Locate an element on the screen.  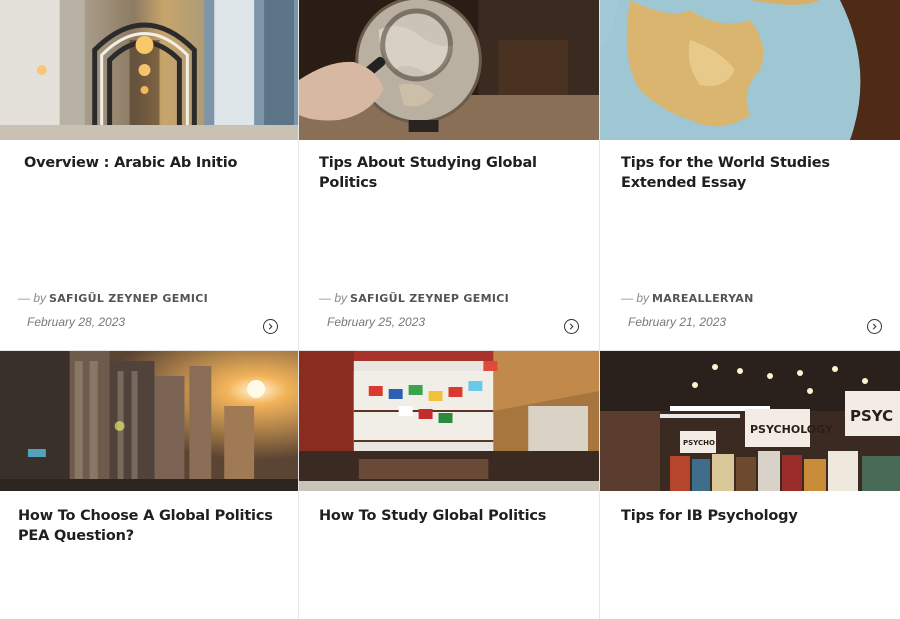
post-title: How To Study Global Politics is located at coordinates (448, 517).